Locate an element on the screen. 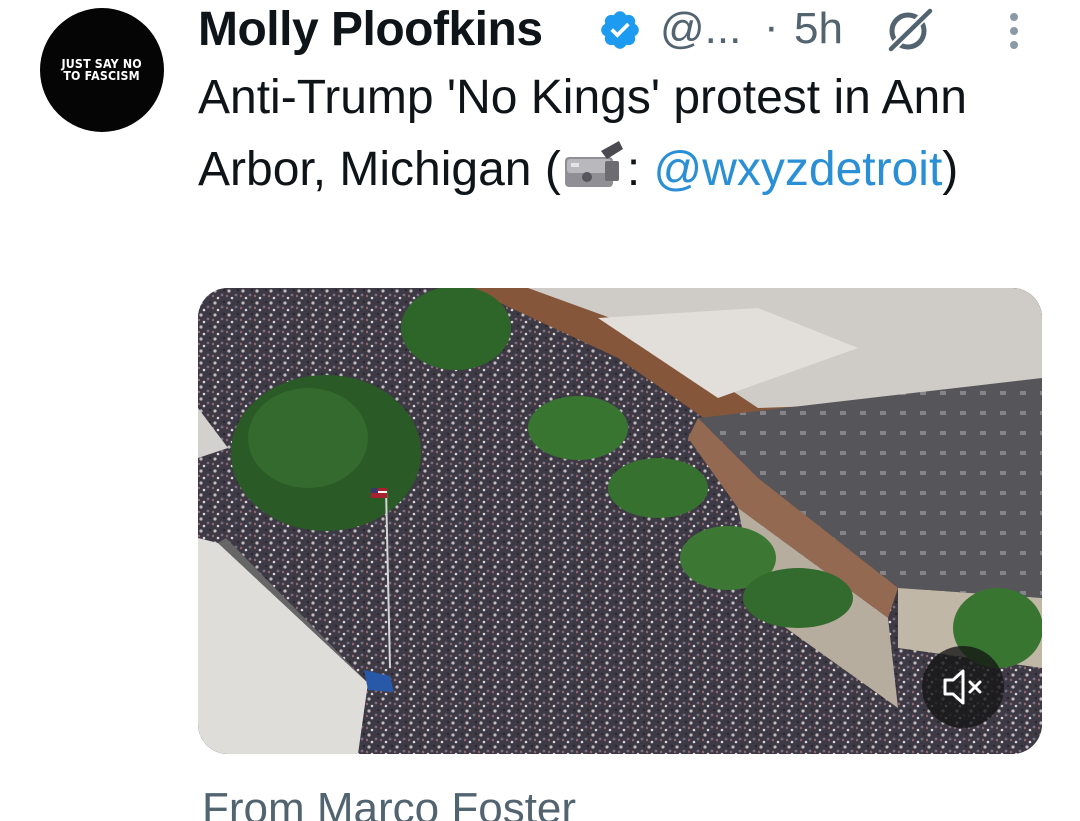  speaker-muted-icon is located at coordinates (962, 687).